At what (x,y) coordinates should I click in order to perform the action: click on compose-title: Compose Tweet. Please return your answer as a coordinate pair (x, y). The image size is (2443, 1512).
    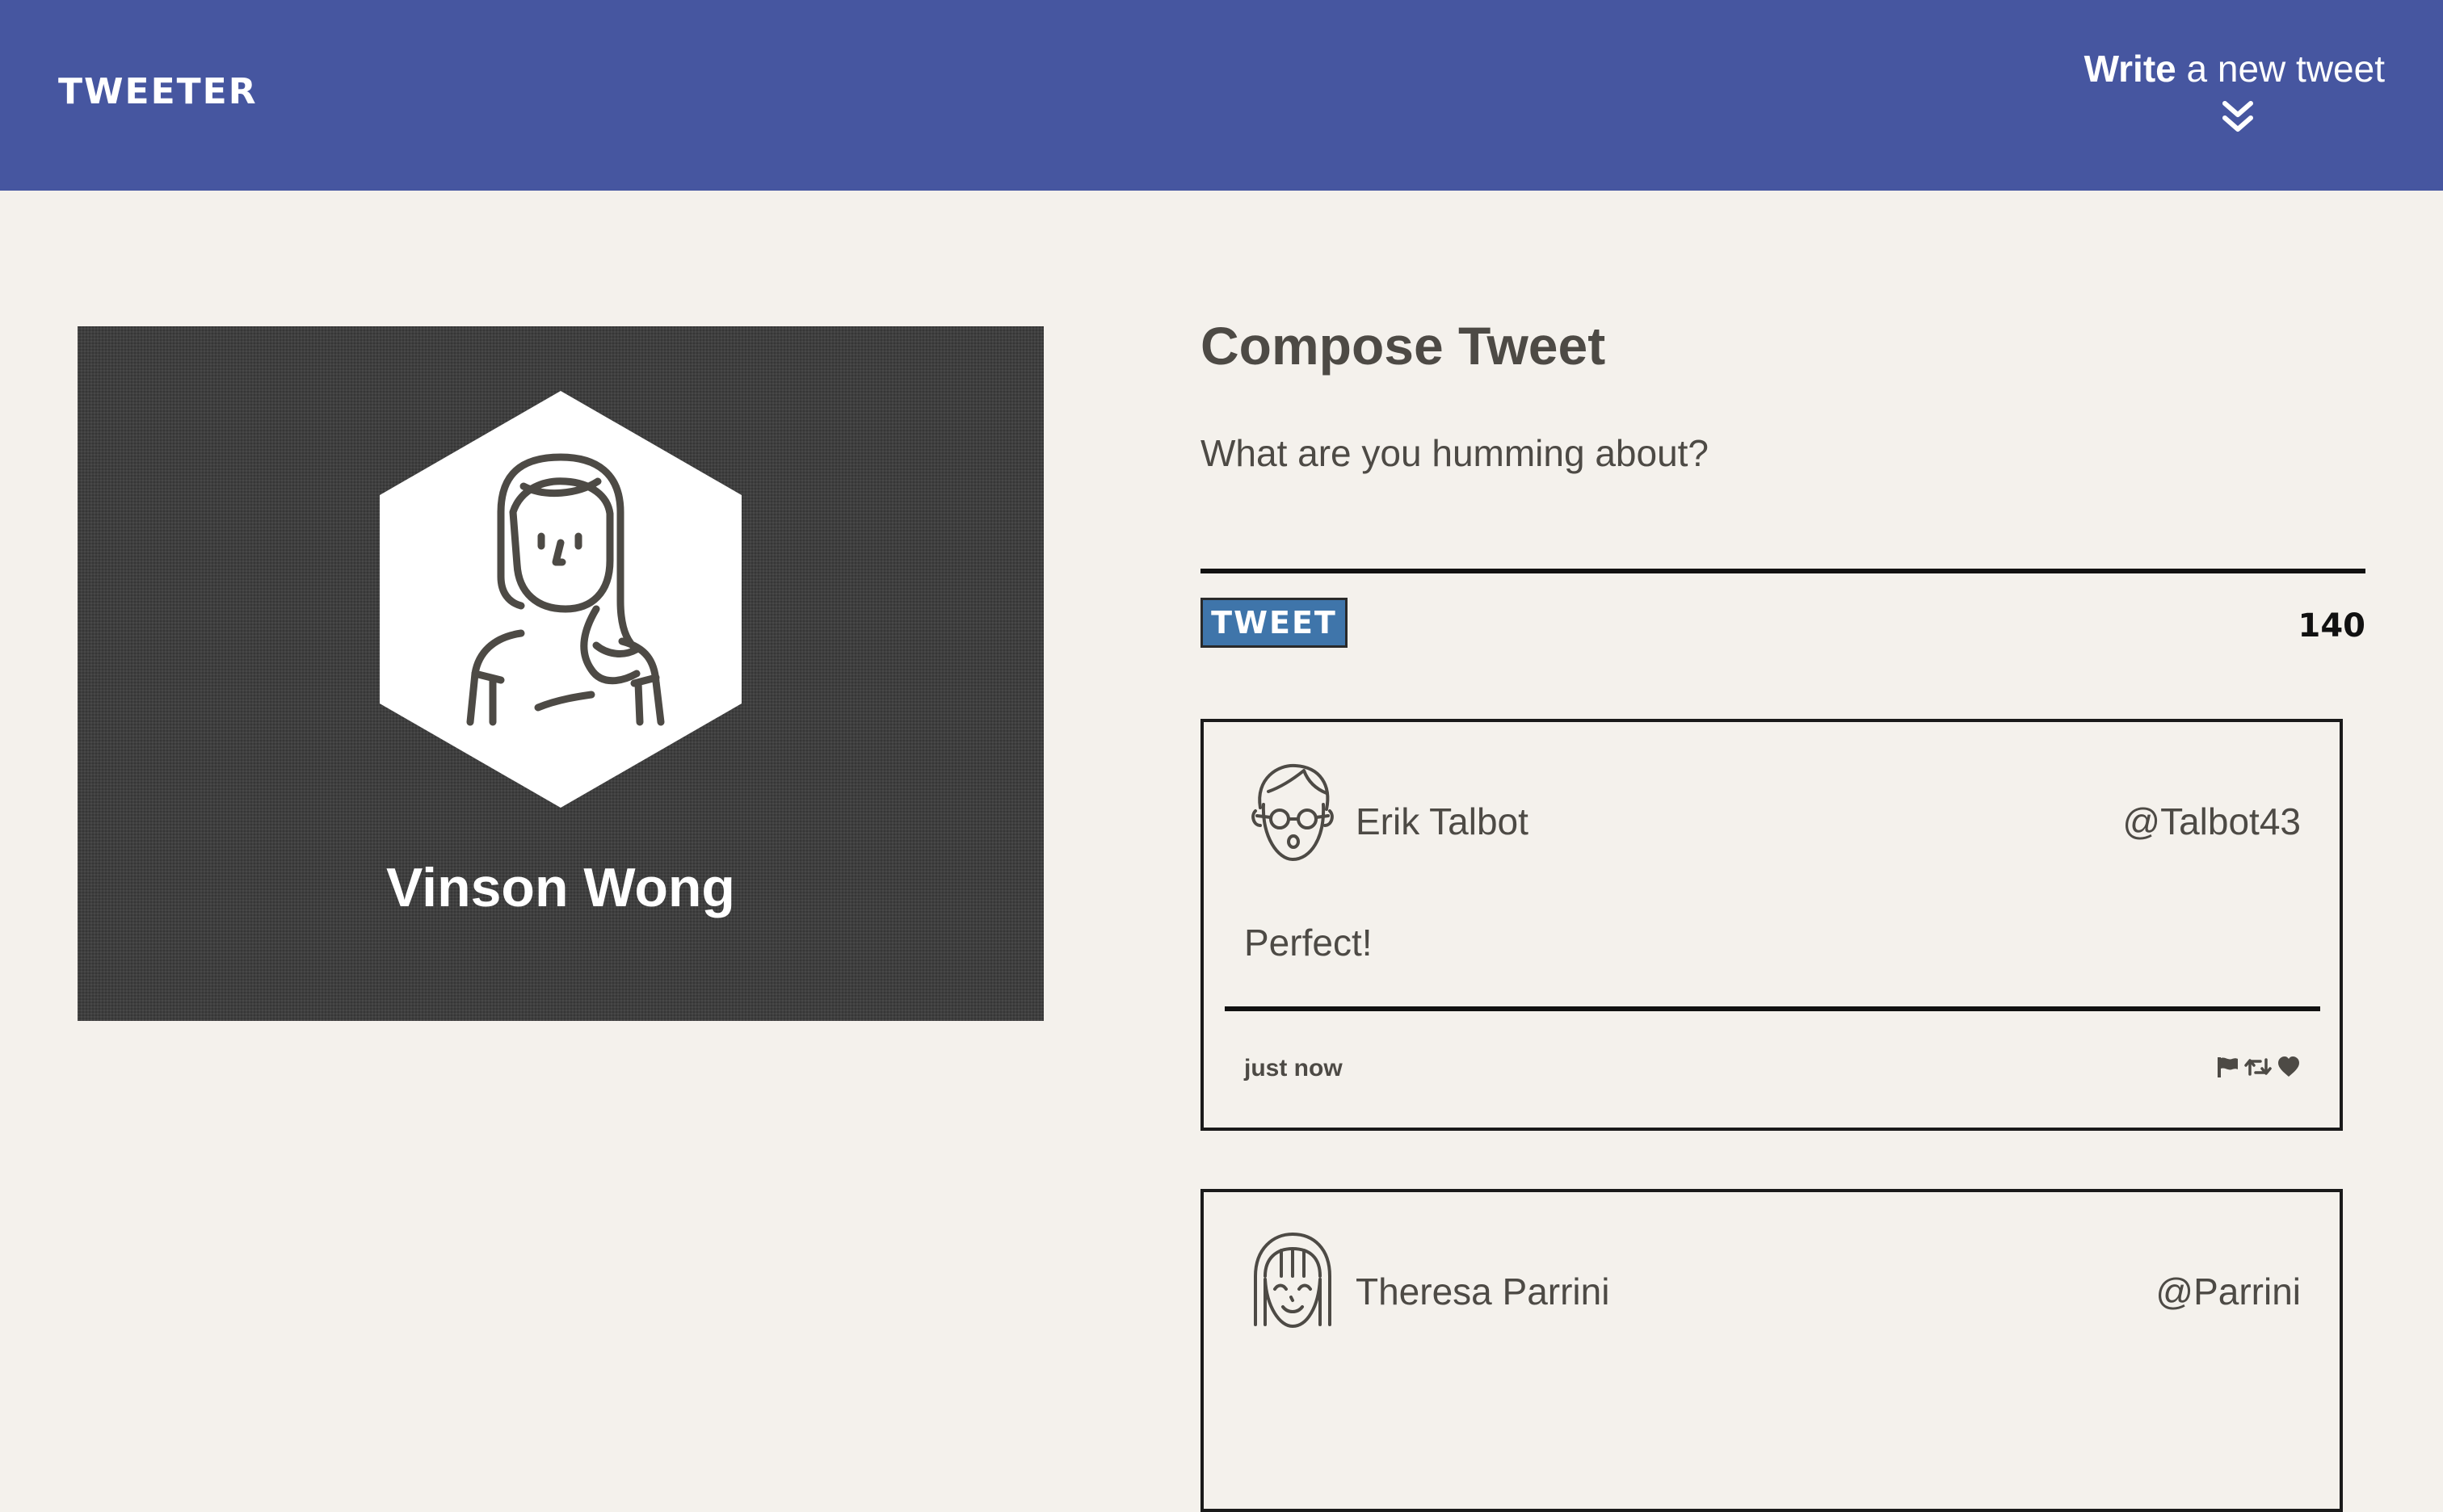
    Looking at the image, I should click on (1403, 346).